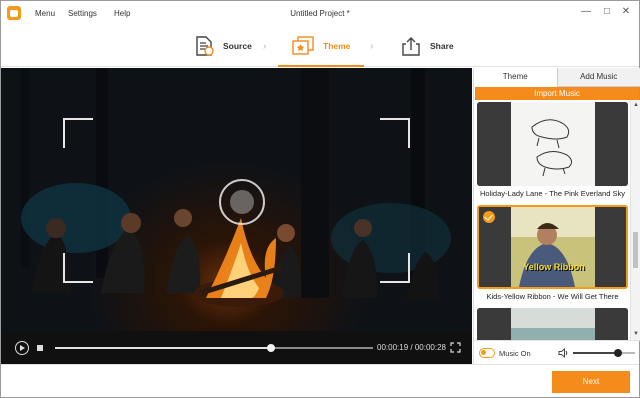 Image resolution: width=640 pixels, height=398 pixels. I want to click on selected-check-icon, so click(489, 217).